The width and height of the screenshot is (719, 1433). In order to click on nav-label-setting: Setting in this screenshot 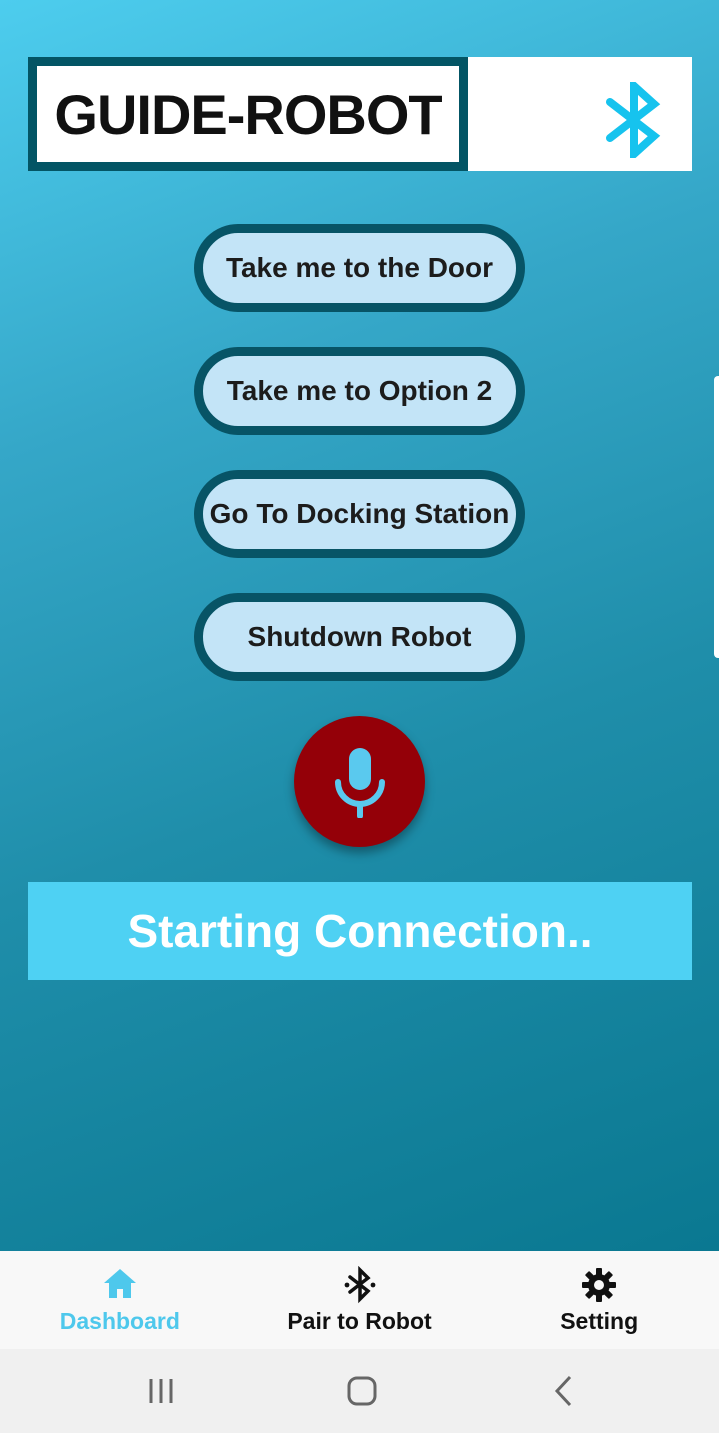, I will do `click(599, 1320)`.